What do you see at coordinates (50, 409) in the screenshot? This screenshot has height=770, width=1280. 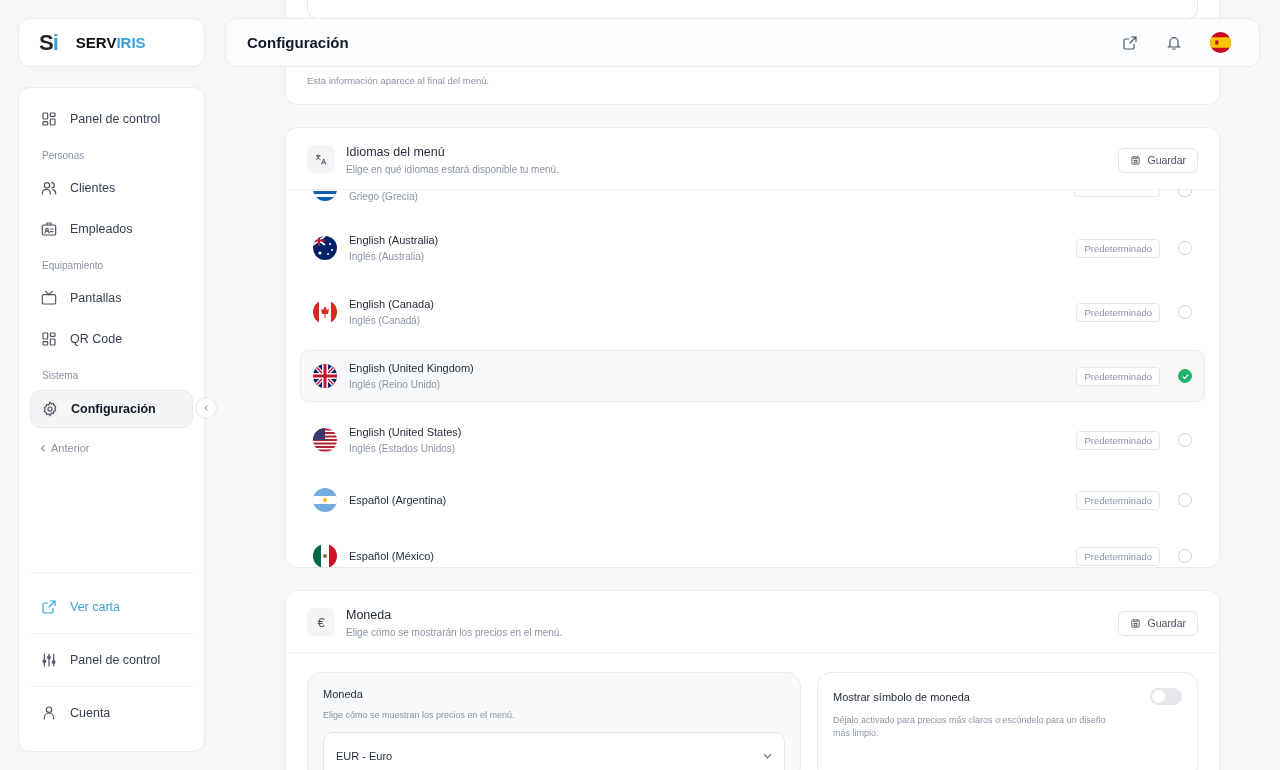 I see `settings-icon` at bounding box center [50, 409].